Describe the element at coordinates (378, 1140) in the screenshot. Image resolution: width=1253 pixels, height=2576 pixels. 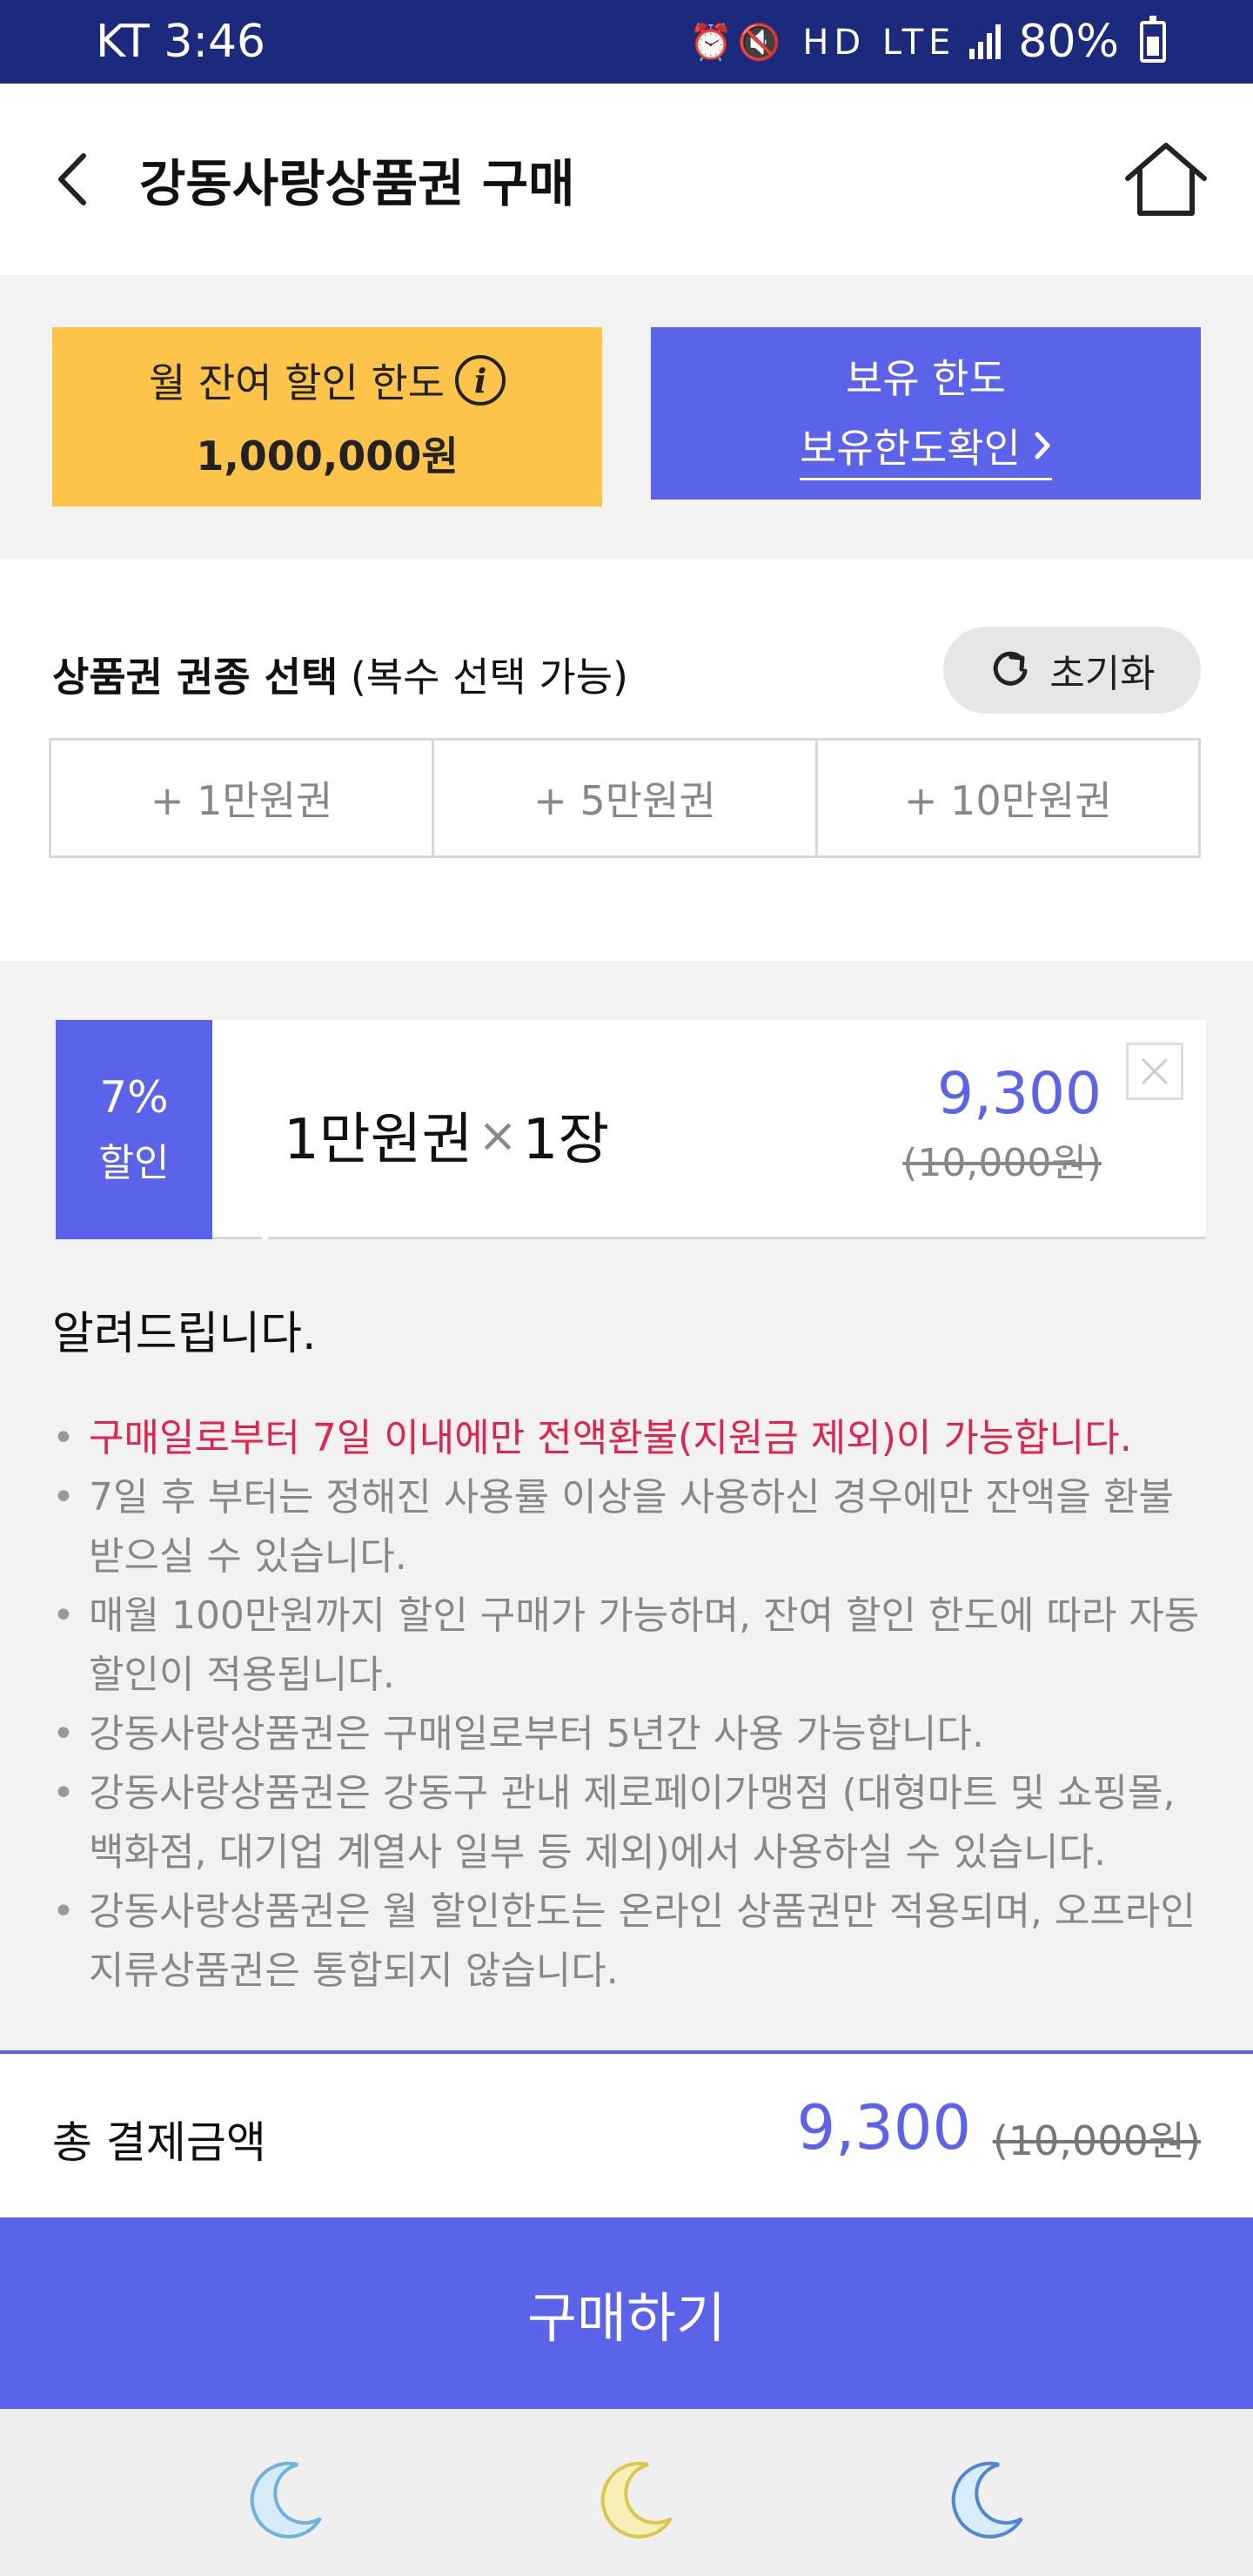
I see `ticket-name: 1만원권` at that location.